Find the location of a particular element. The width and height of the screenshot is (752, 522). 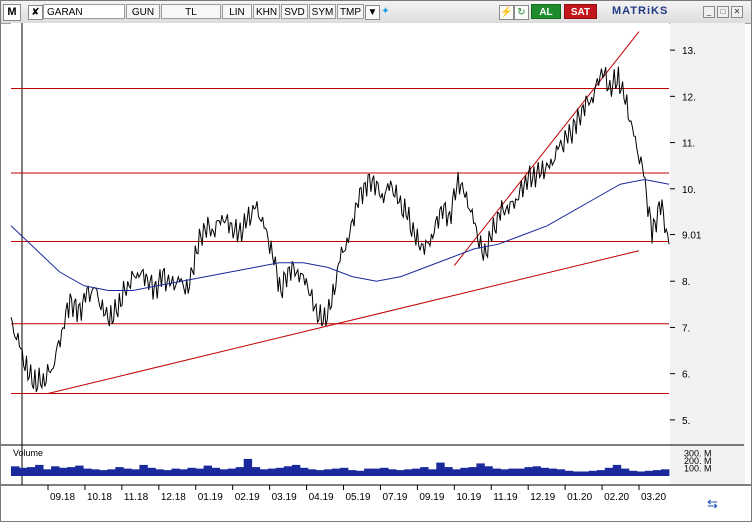

khn-button: KHN is located at coordinates (266, 11).